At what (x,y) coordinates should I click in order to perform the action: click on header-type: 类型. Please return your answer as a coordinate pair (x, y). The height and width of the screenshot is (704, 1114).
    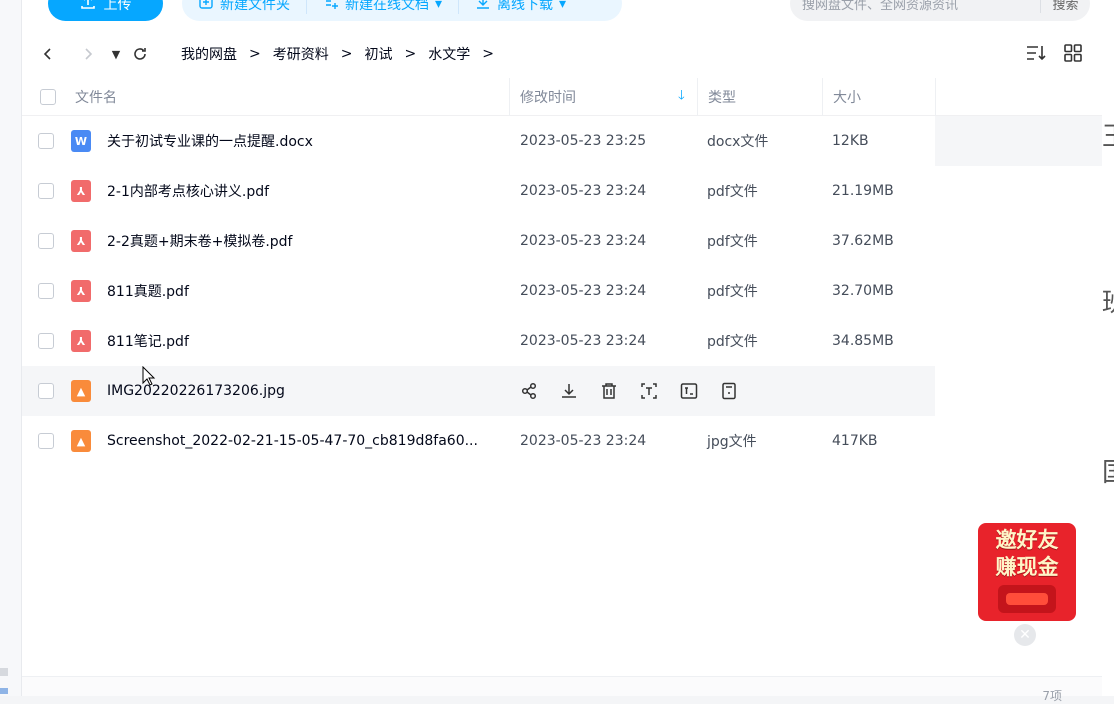
    Looking at the image, I should click on (722, 97).